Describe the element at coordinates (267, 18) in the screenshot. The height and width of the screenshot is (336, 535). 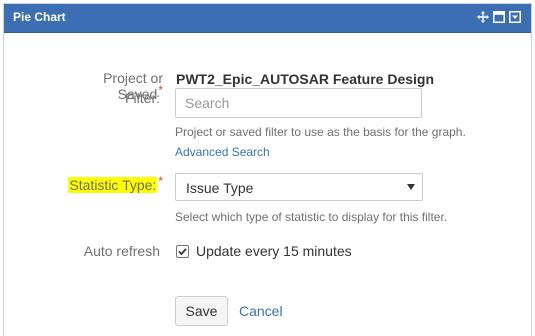
I see `gadget-title-bar: Pie Chart` at that location.